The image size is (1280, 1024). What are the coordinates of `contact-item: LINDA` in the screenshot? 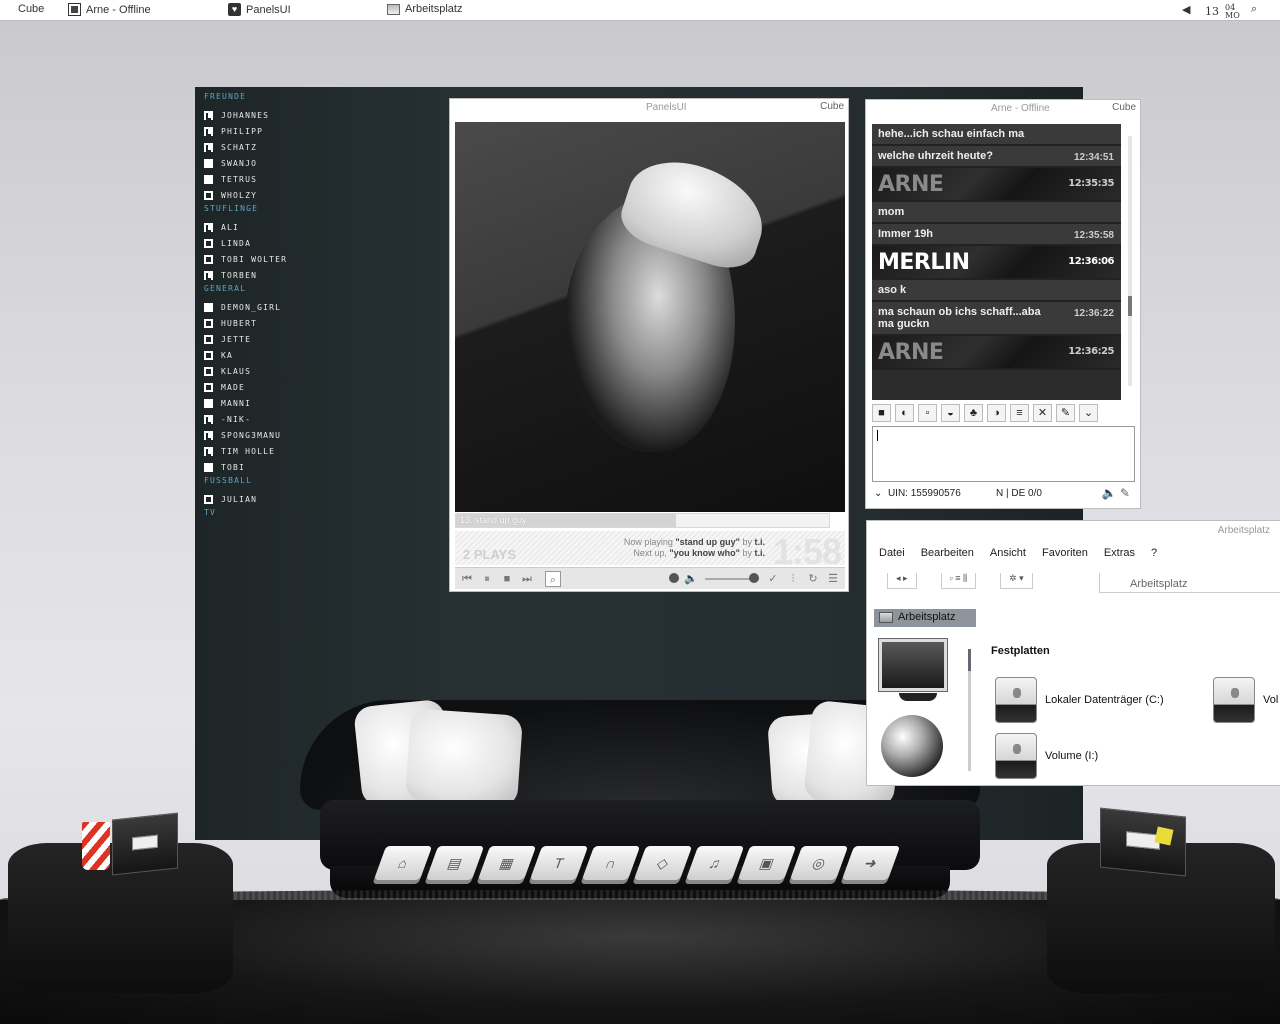 It's located at (304, 243).